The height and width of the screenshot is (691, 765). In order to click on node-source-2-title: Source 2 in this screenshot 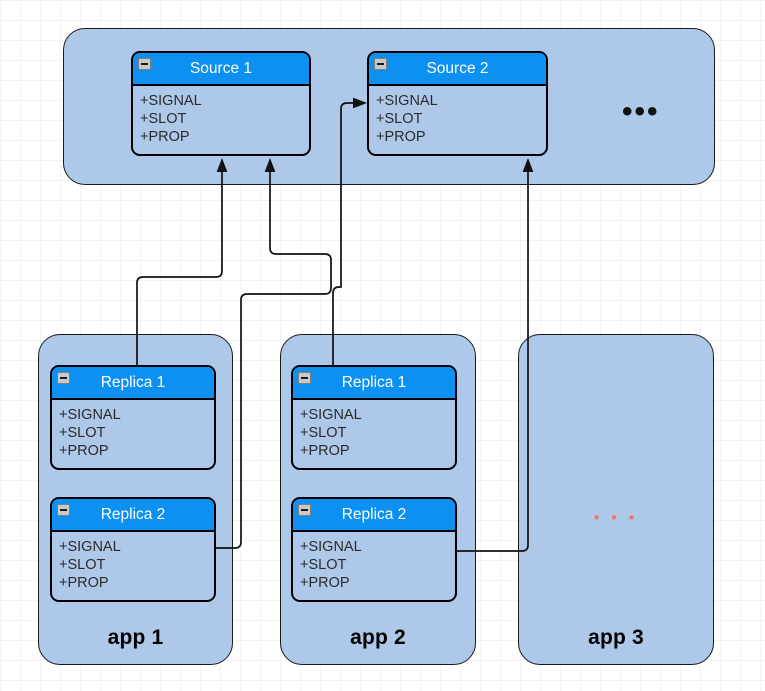, I will do `click(457, 68)`.